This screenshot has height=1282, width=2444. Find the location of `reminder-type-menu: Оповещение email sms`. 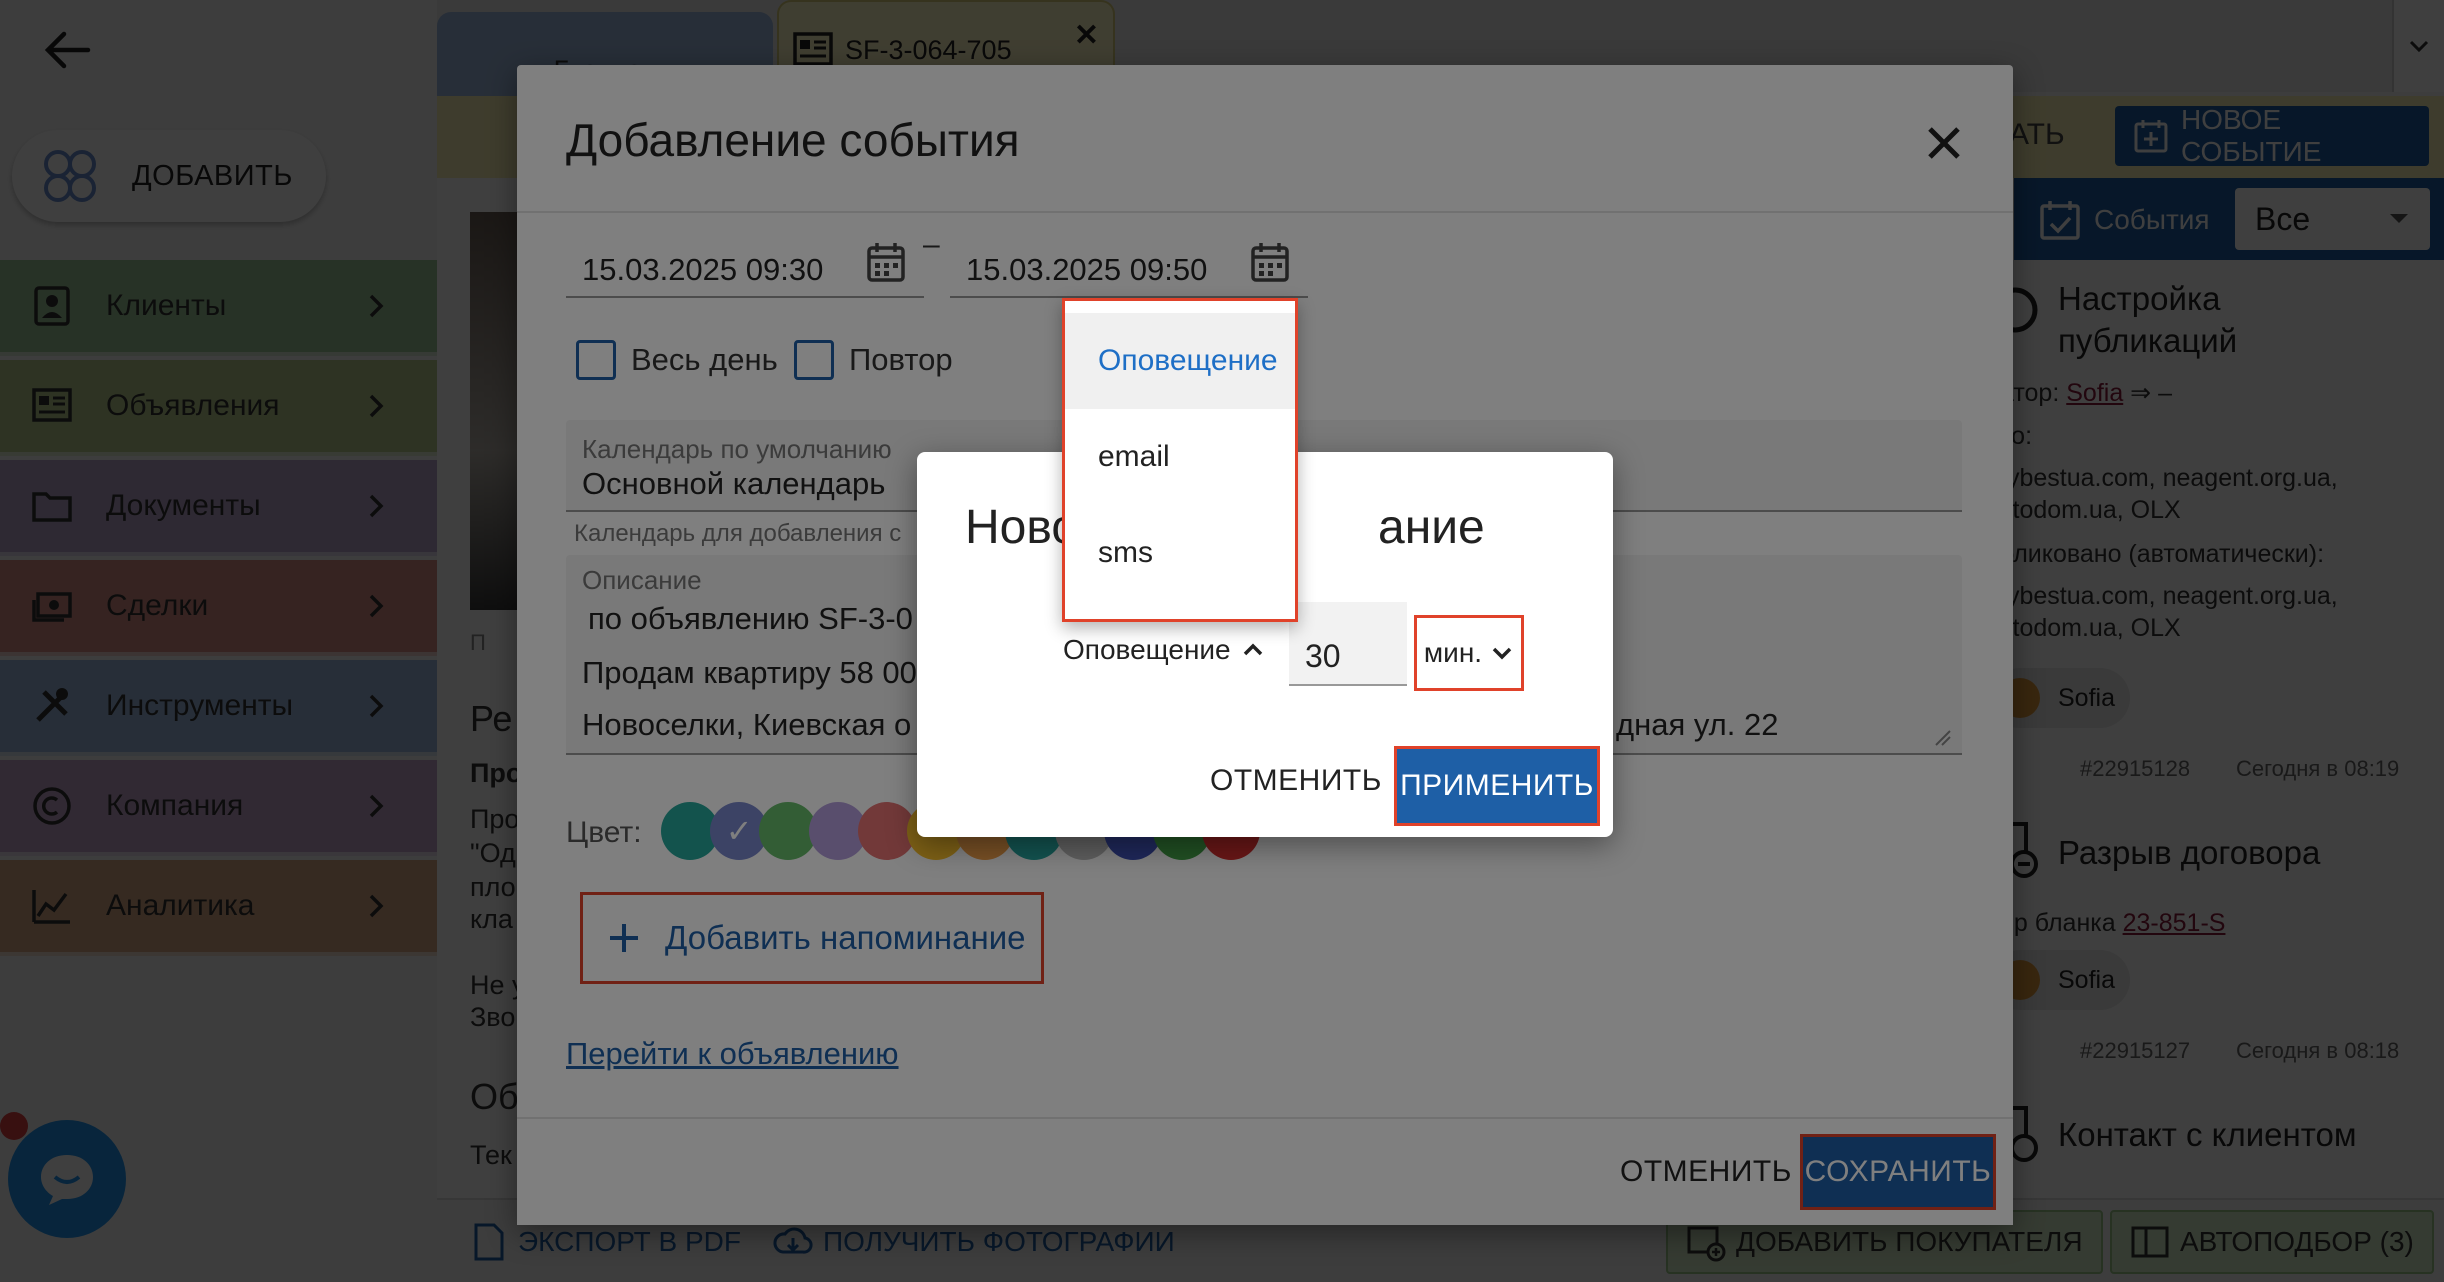

reminder-type-menu: Оповещение email sms is located at coordinates (1180, 460).